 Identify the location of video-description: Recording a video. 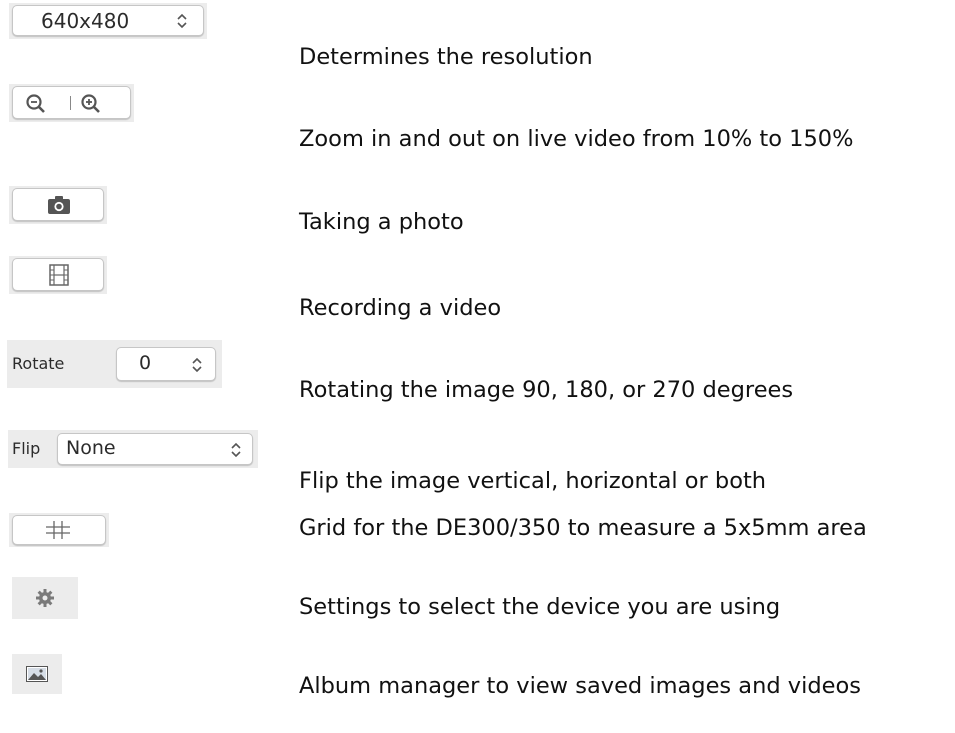
(400, 308).